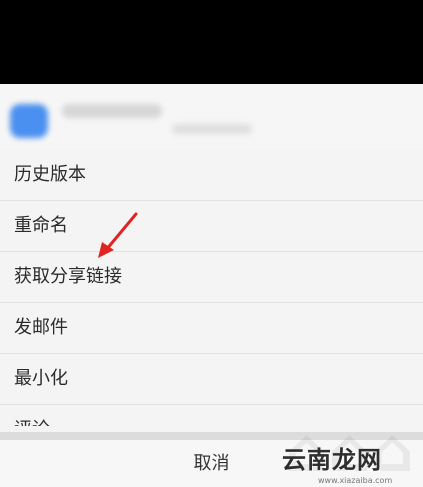  Describe the element at coordinates (211, 175) in the screenshot. I see `menu-item-history: 历史版本` at that location.